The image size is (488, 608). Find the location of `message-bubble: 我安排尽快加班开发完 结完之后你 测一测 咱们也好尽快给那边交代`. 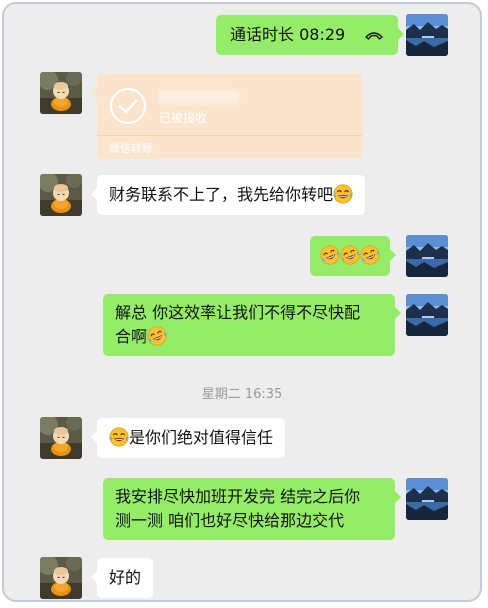

message-bubble: 我安排尽快加班开发完 结完之后你 测一测 咱们也好尽快给那边交代 is located at coordinates (252, 509).